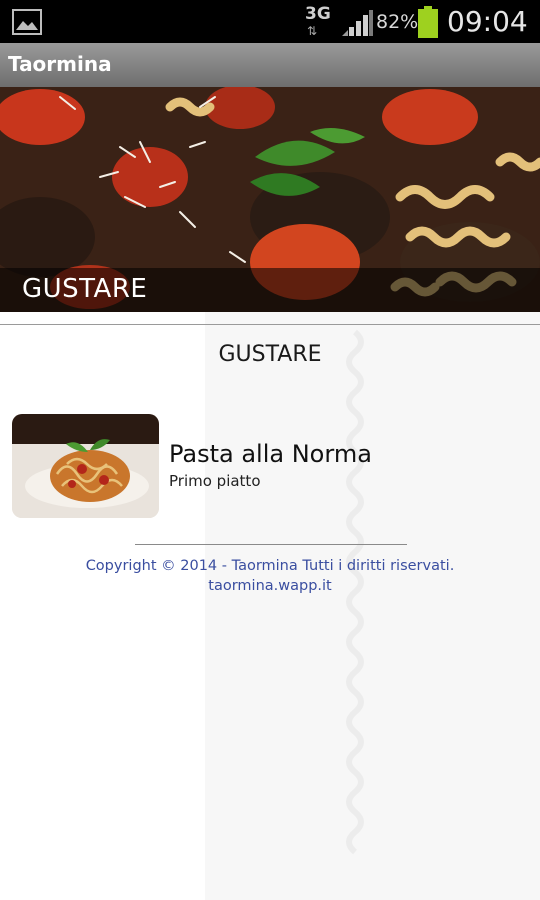 Image resolution: width=540 pixels, height=900 pixels. Describe the element at coordinates (312, 31) in the screenshot. I see `data-activity-icon: ⇅` at that location.